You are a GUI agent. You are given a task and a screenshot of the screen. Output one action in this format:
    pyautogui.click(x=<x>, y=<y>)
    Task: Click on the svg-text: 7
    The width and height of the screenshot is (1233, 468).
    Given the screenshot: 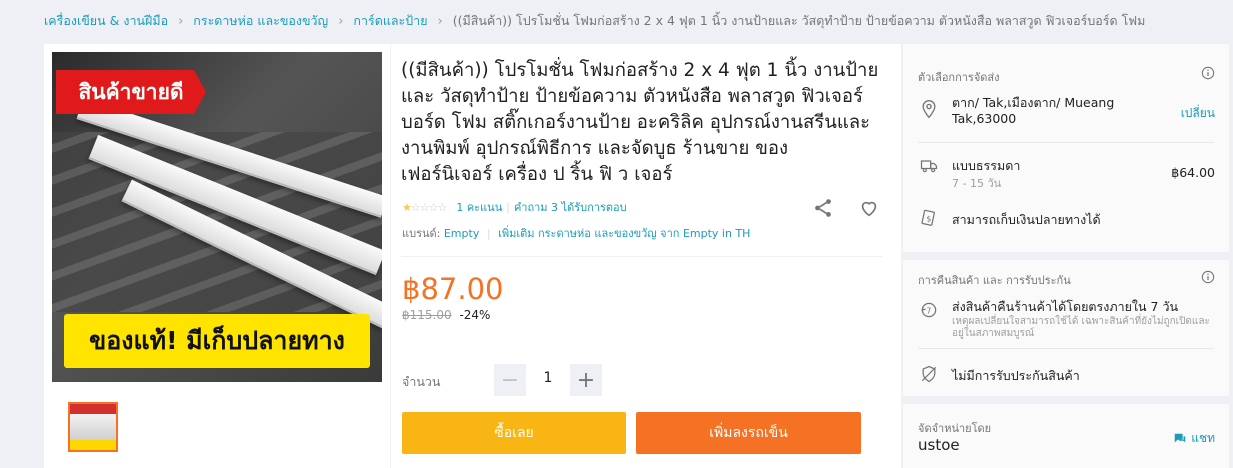 What is the action you would take?
    pyautogui.click(x=929, y=310)
    